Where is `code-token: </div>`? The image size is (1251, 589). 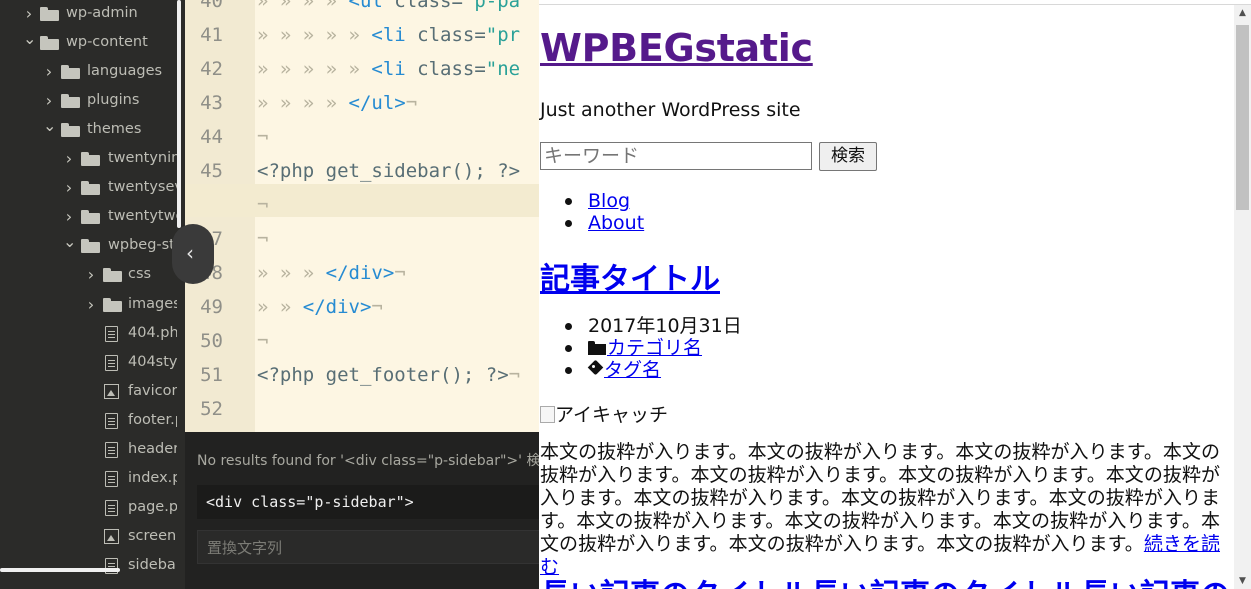
code-token: </div> is located at coordinates (337, 307).